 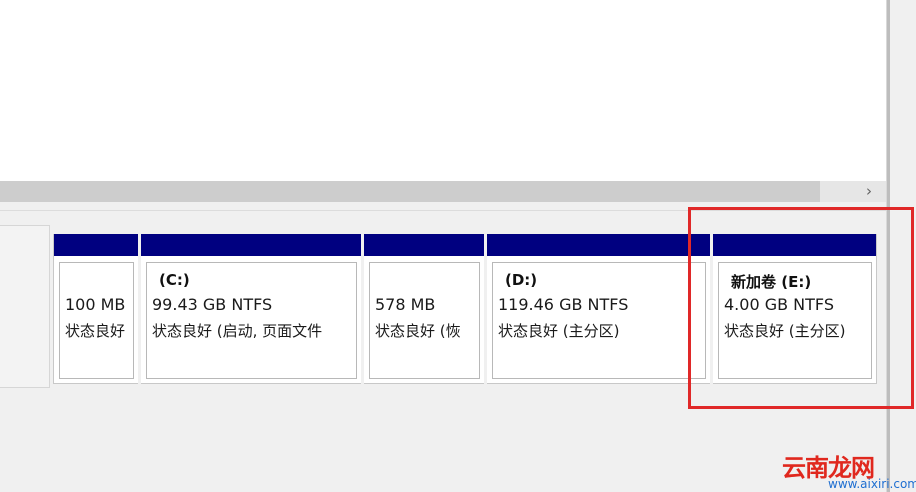 I want to click on partition-body: (D:) 119.46 GB NTFS 状态良好 (主分区), so click(x=599, y=320).